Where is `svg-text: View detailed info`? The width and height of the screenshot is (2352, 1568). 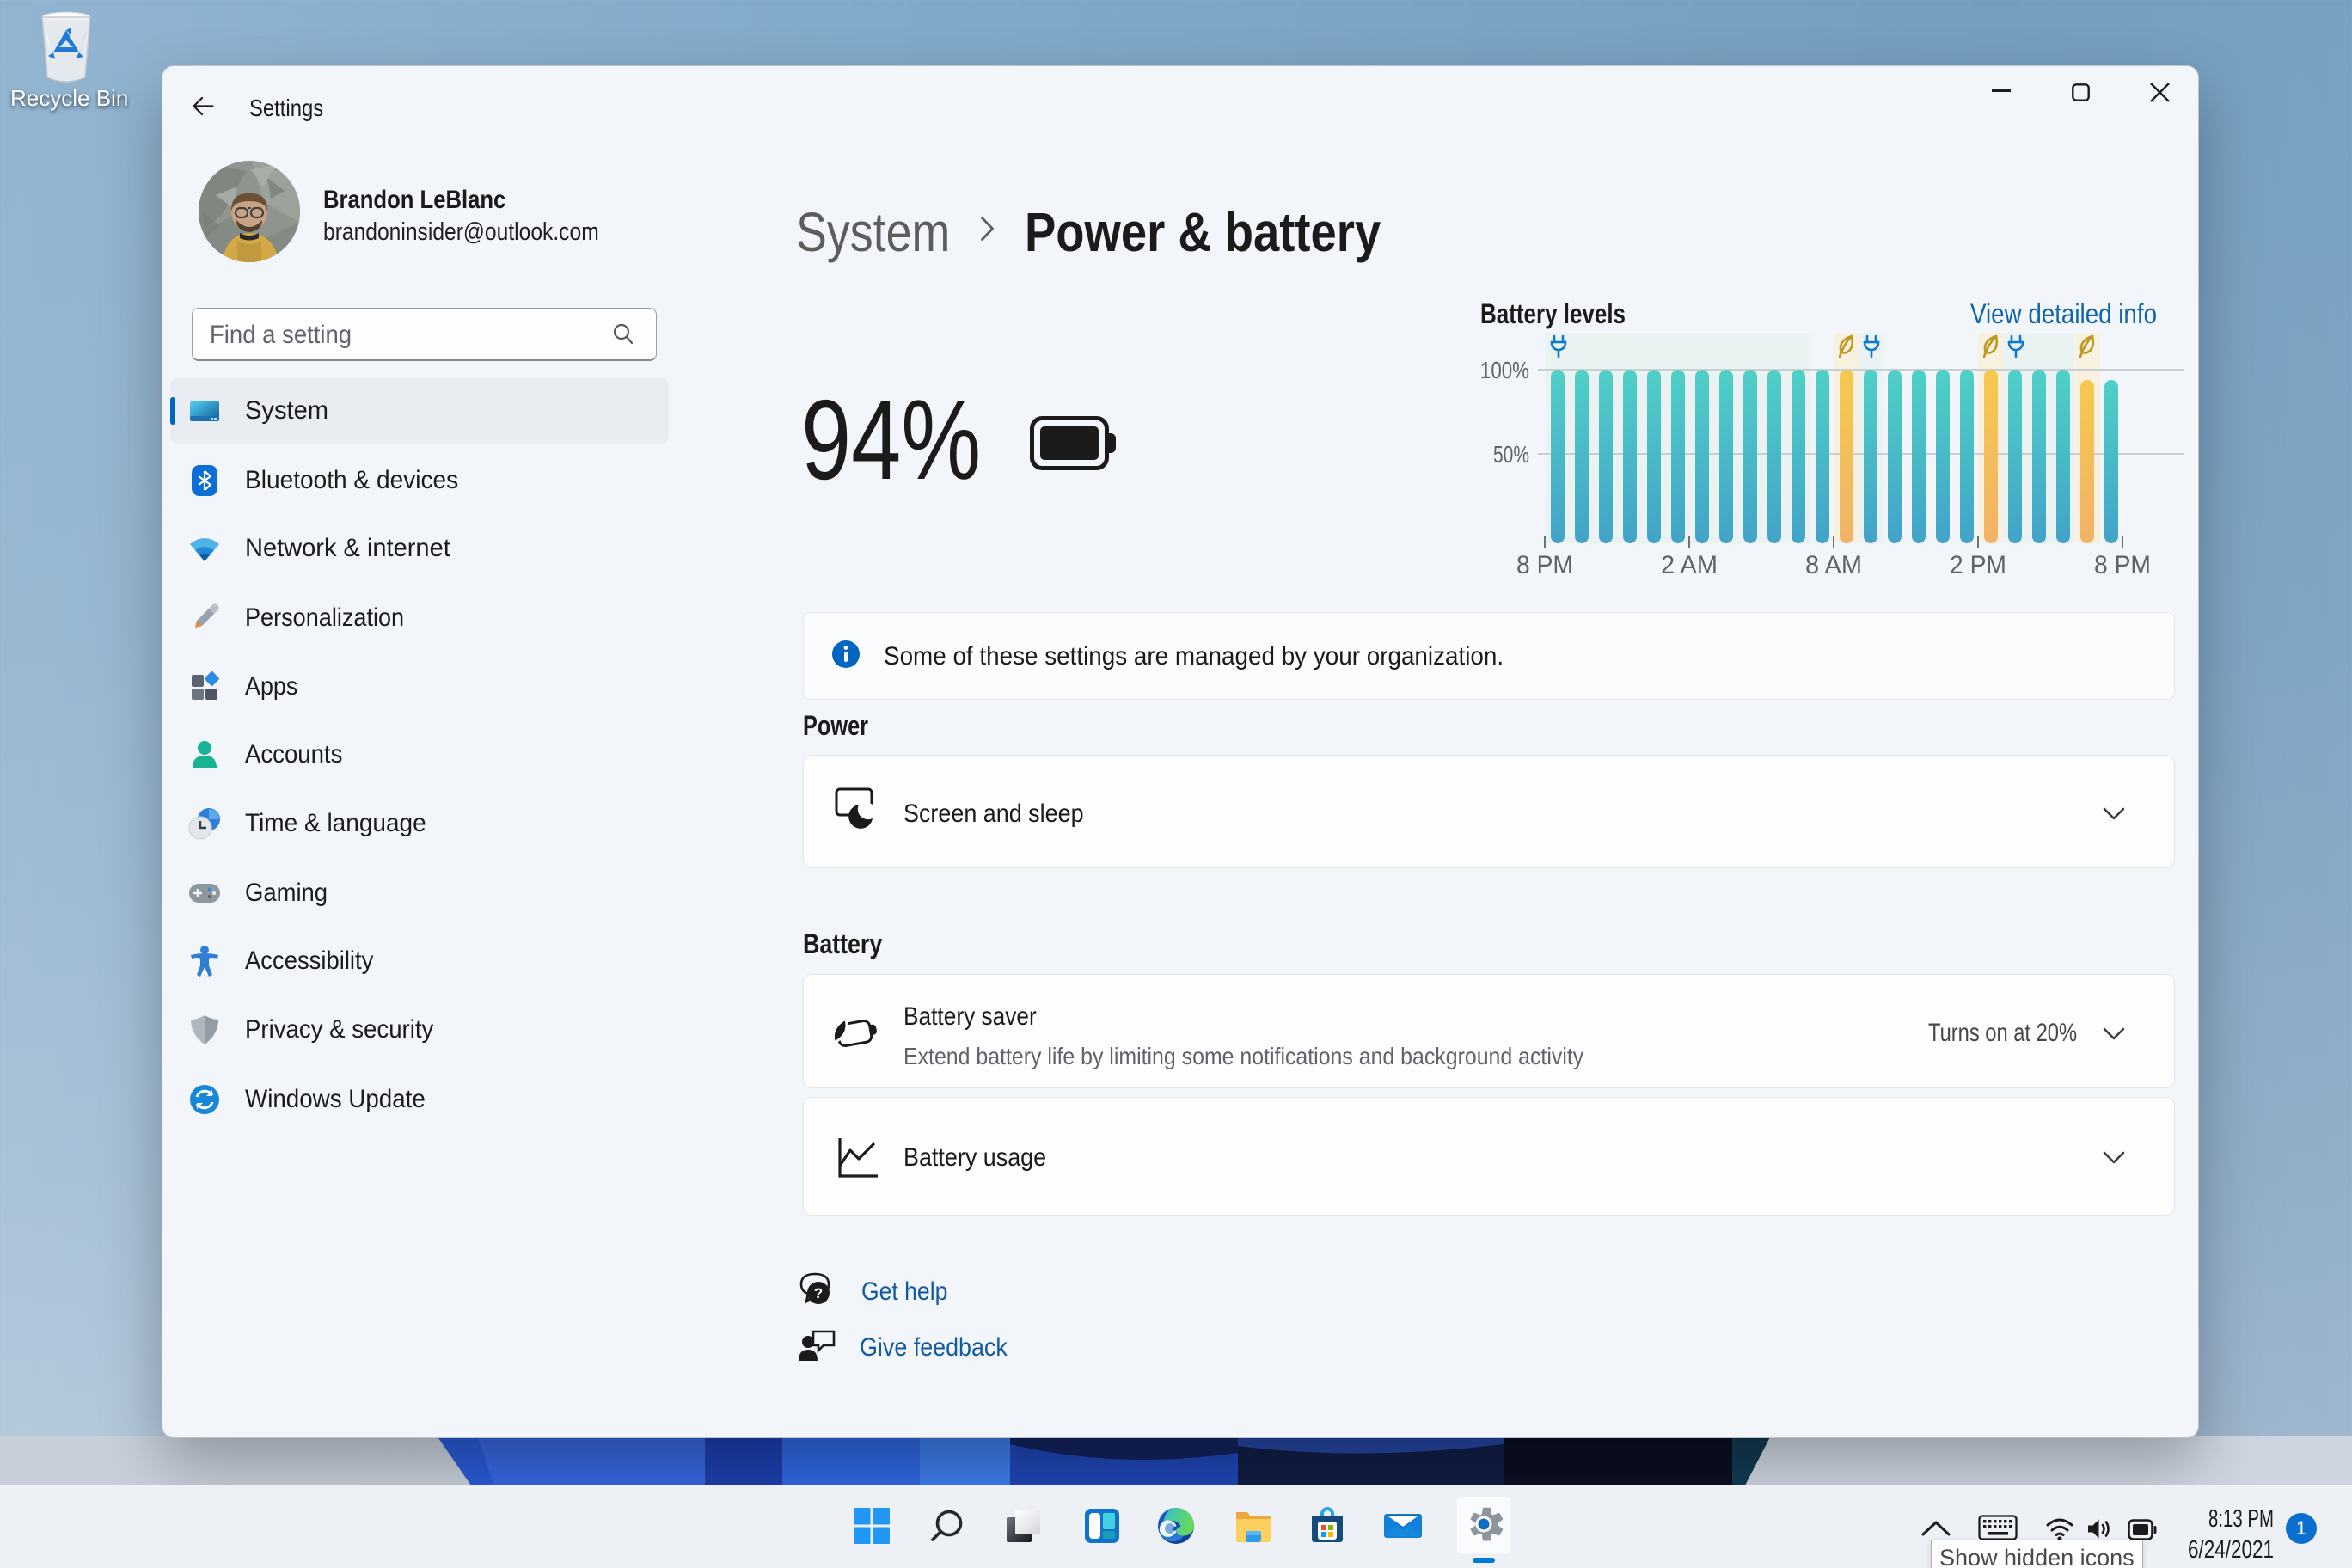 svg-text: View detailed info is located at coordinates (2063, 313).